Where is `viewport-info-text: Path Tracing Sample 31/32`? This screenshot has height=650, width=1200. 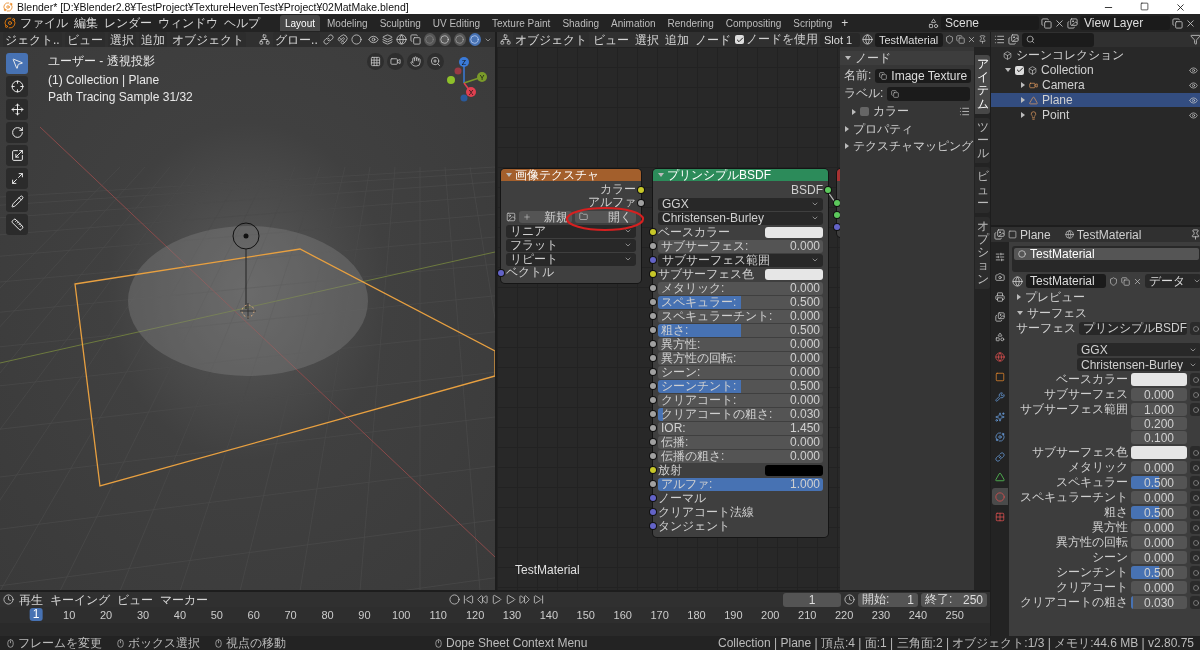 viewport-info-text: Path Tracing Sample 31/32 is located at coordinates (120, 97).